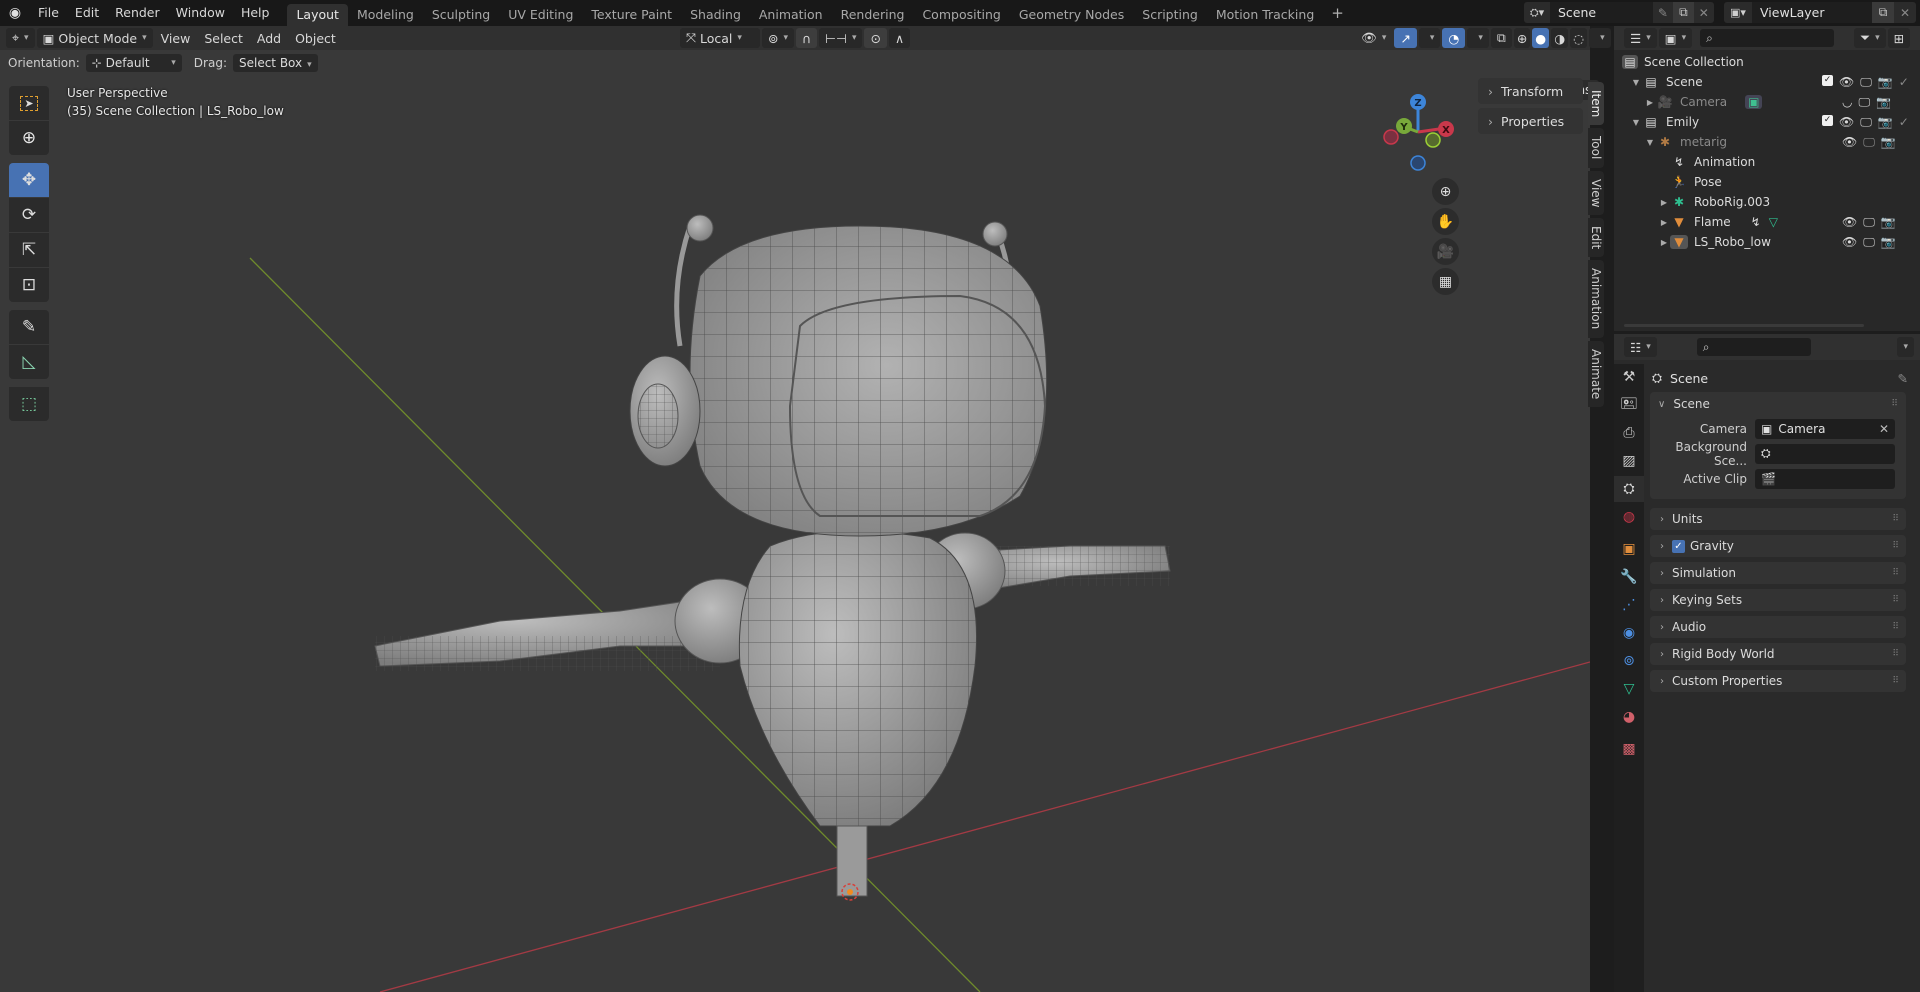  I want to click on gravity-checkbox: ✓, so click(1678, 546).